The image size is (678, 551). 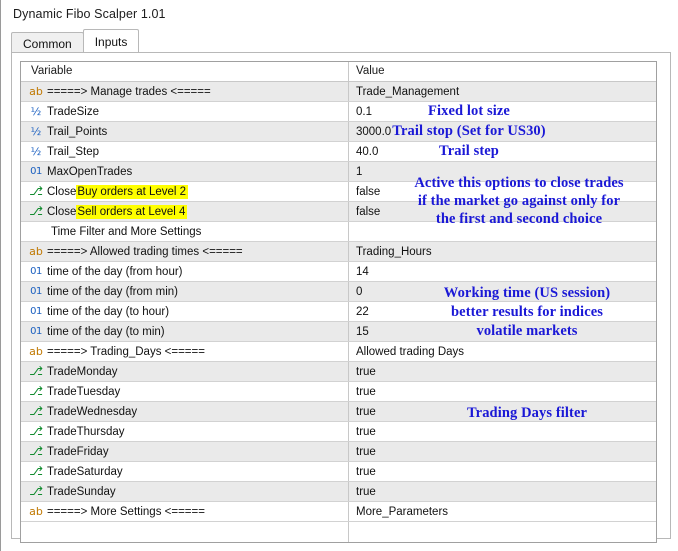 I want to click on table-row: ⎇ TradeFriday true, so click(x=338, y=452).